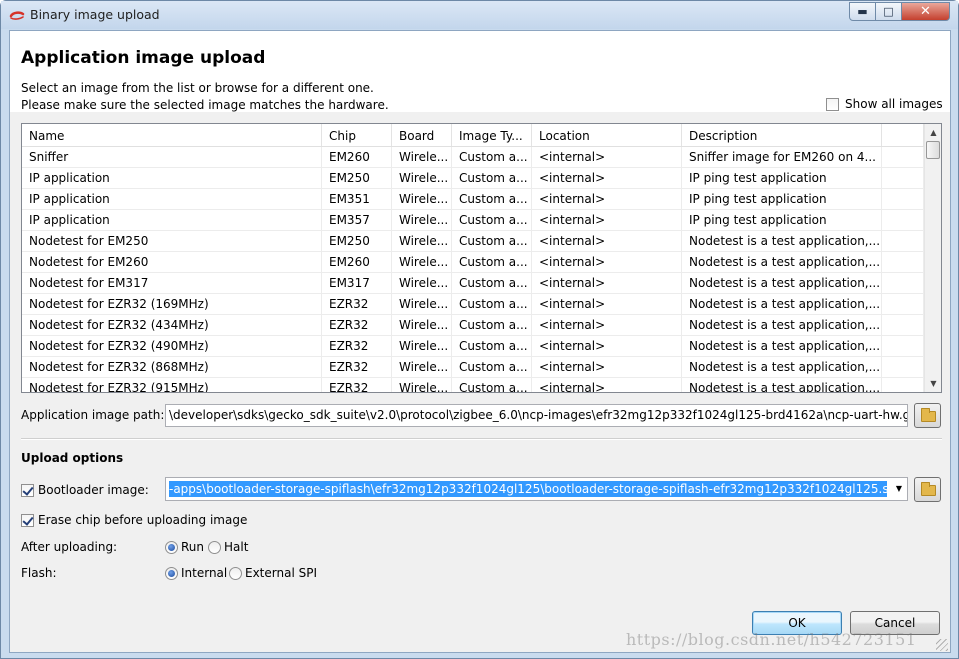 This screenshot has height=659, width=959. What do you see at coordinates (72, 458) in the screenshot?
I see `upload-options-heading: Upload options` at bounding box center [72, 458].